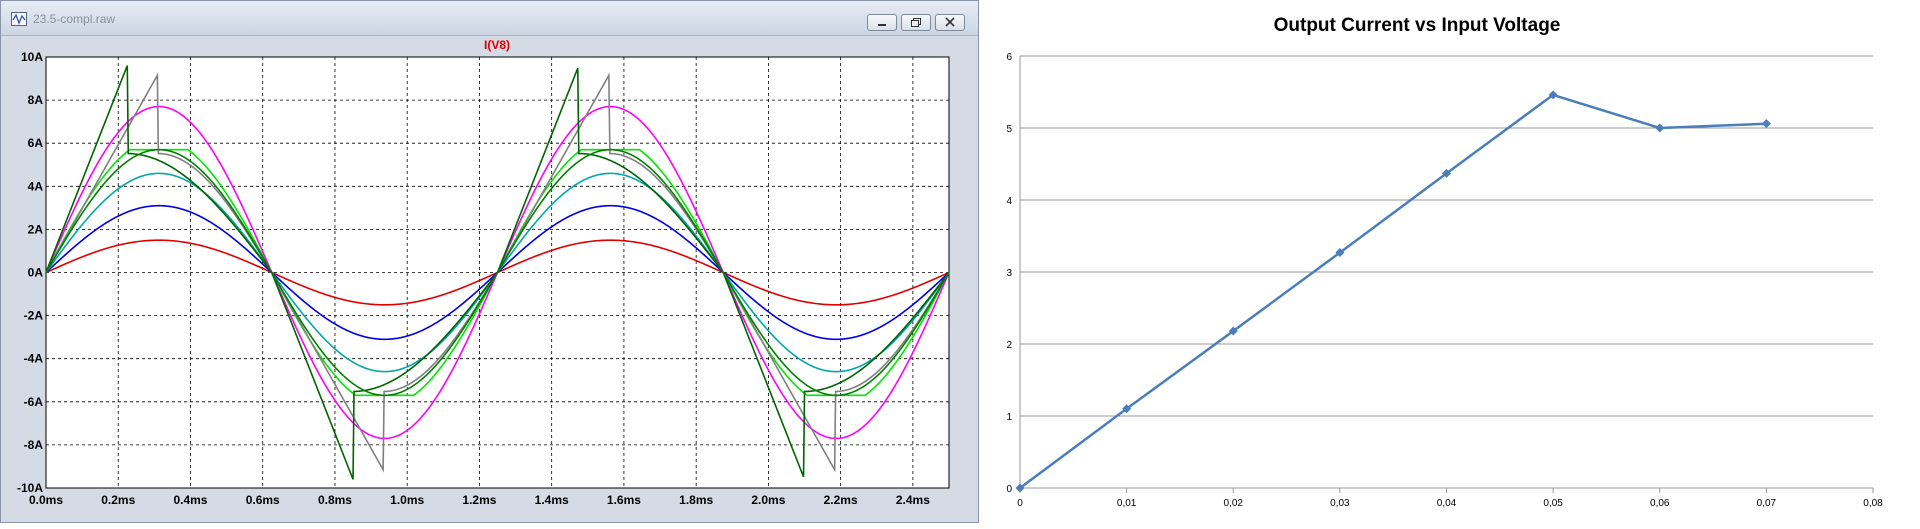 This screenshot has width=1920, height=529. What do you see at coordinates (1009, 489) in the screenshot?
I see `y-tick-label: 0` at bounding box center [1009, 489].